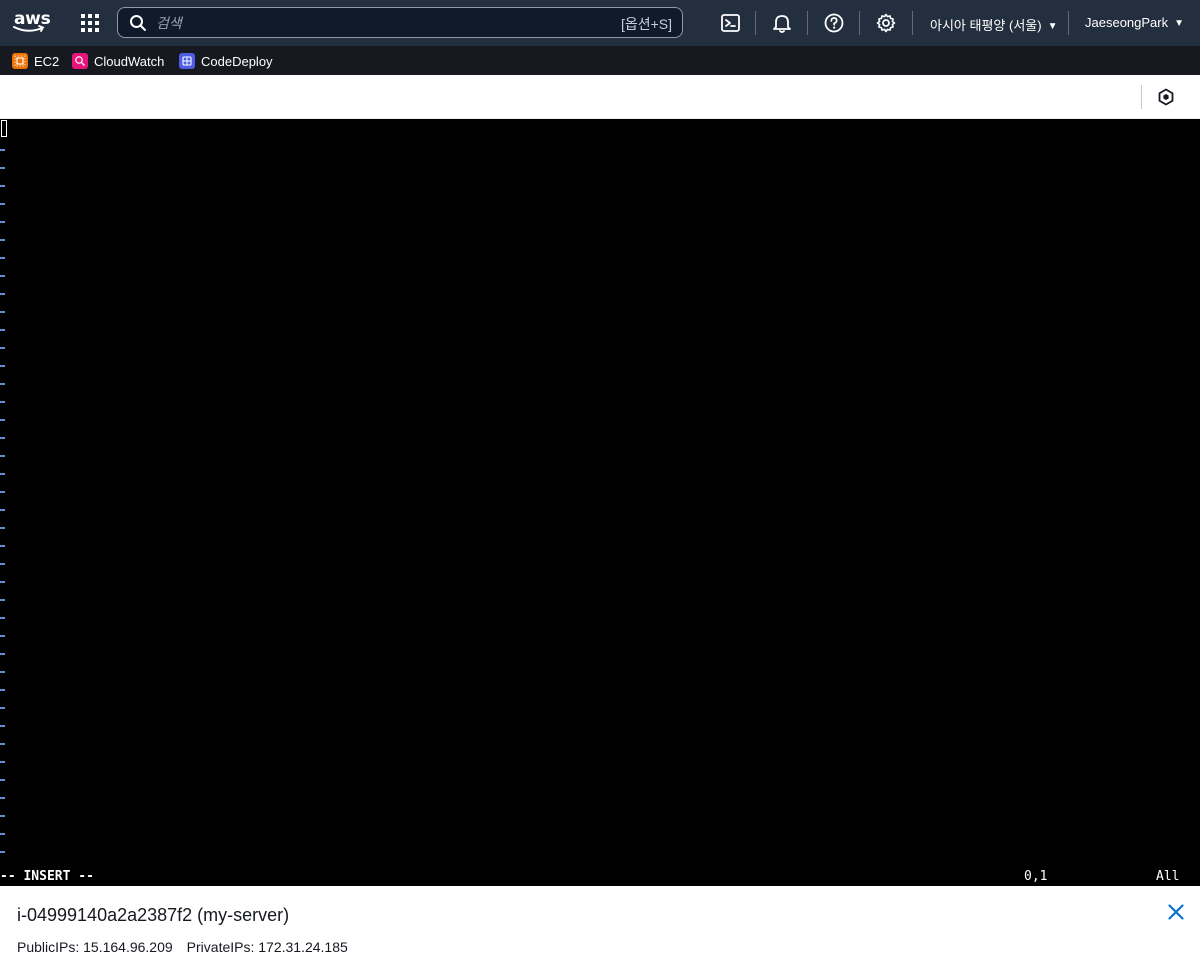 This screenshot has height=967, width=1200. I want to click on vim-status-line: -- INSERT -- 0,1 All, so click(600, 877).